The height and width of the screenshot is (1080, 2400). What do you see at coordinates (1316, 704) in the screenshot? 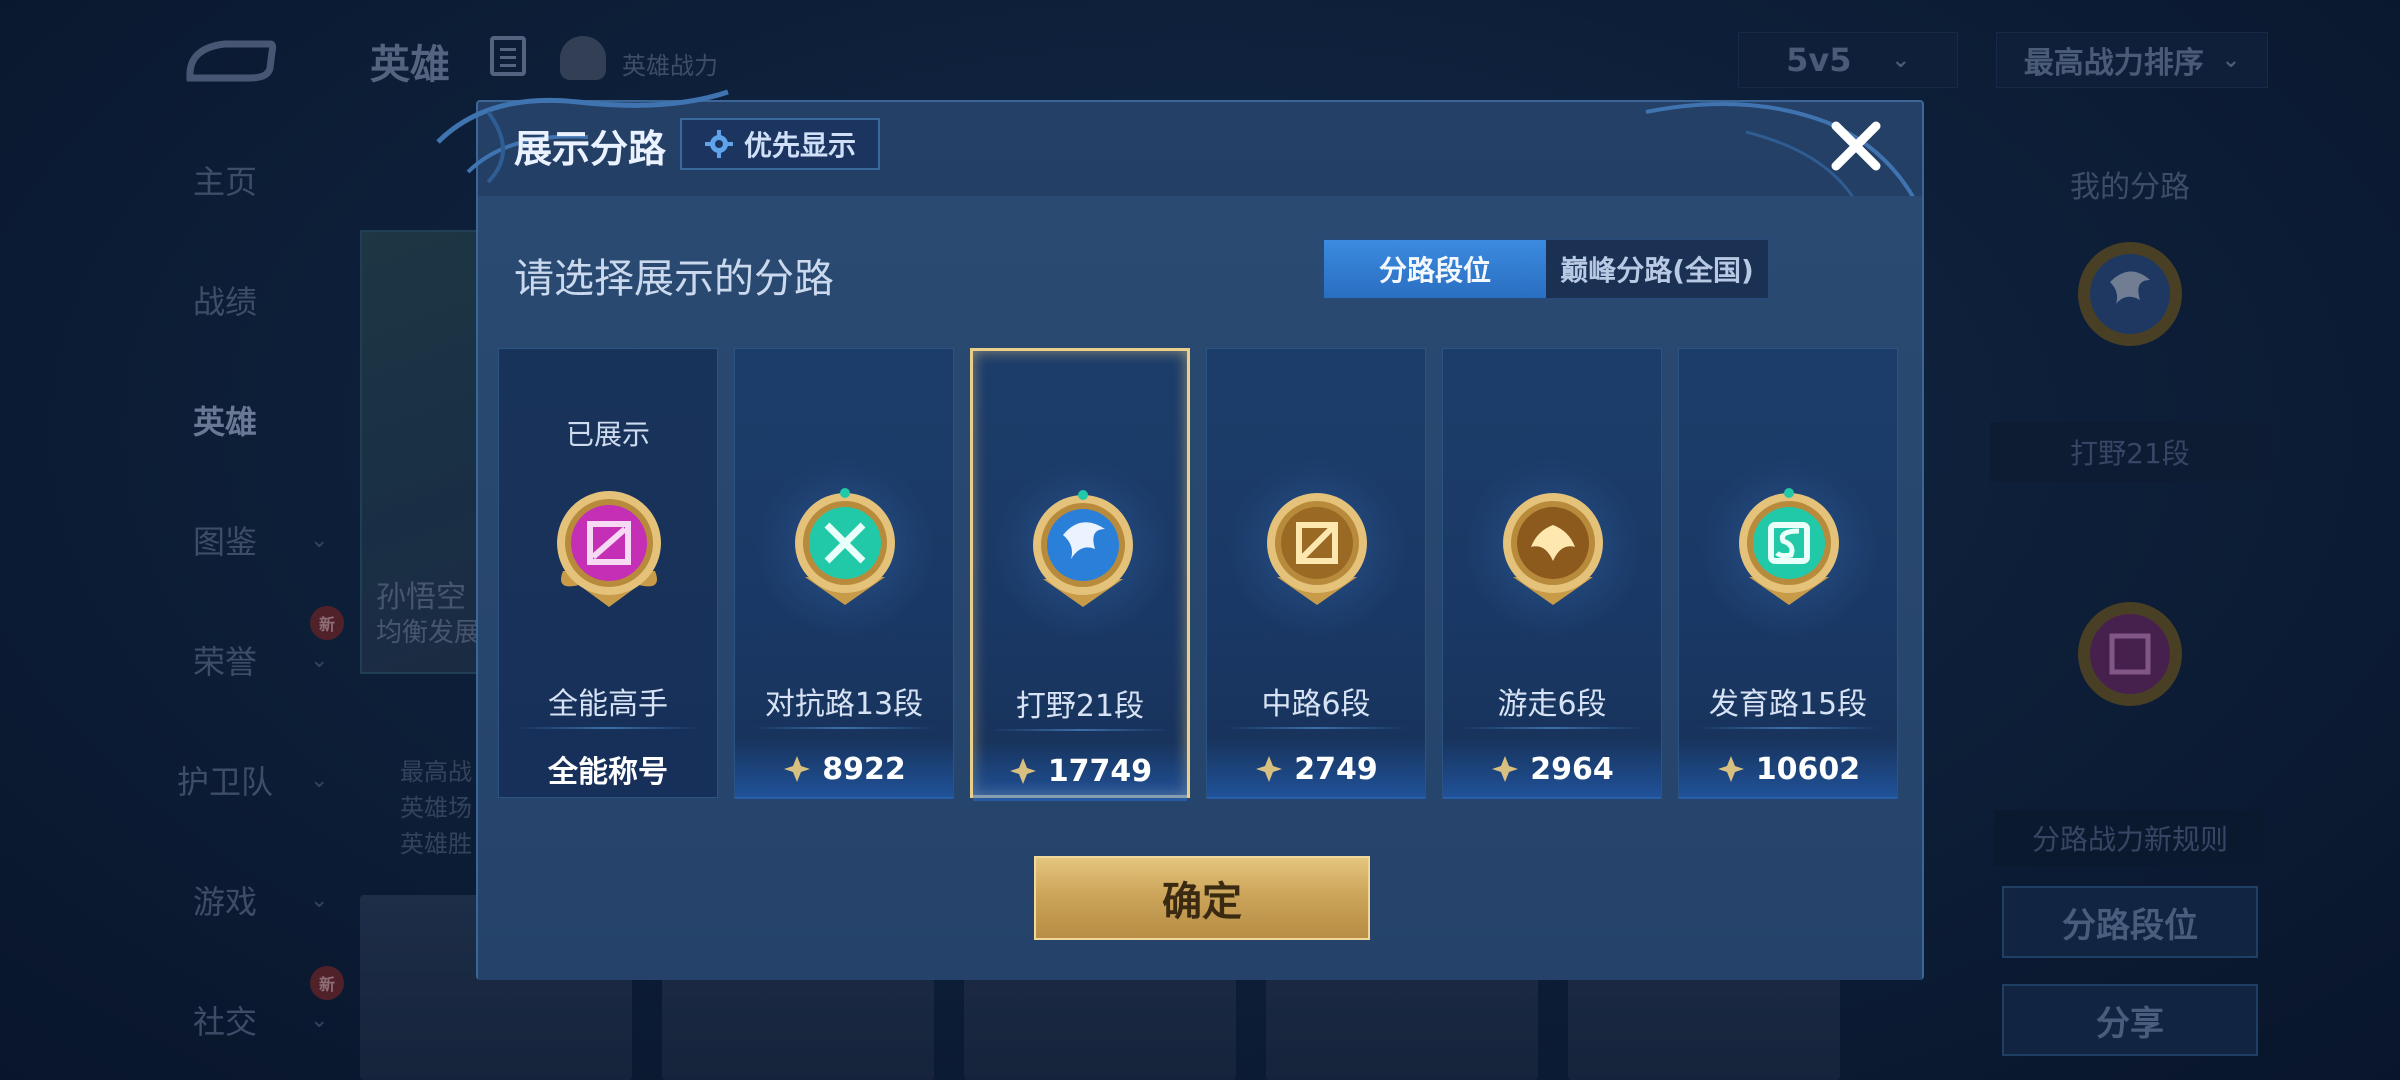
I see `lane-name: 中路6段` at bounding box center [1316, 704].